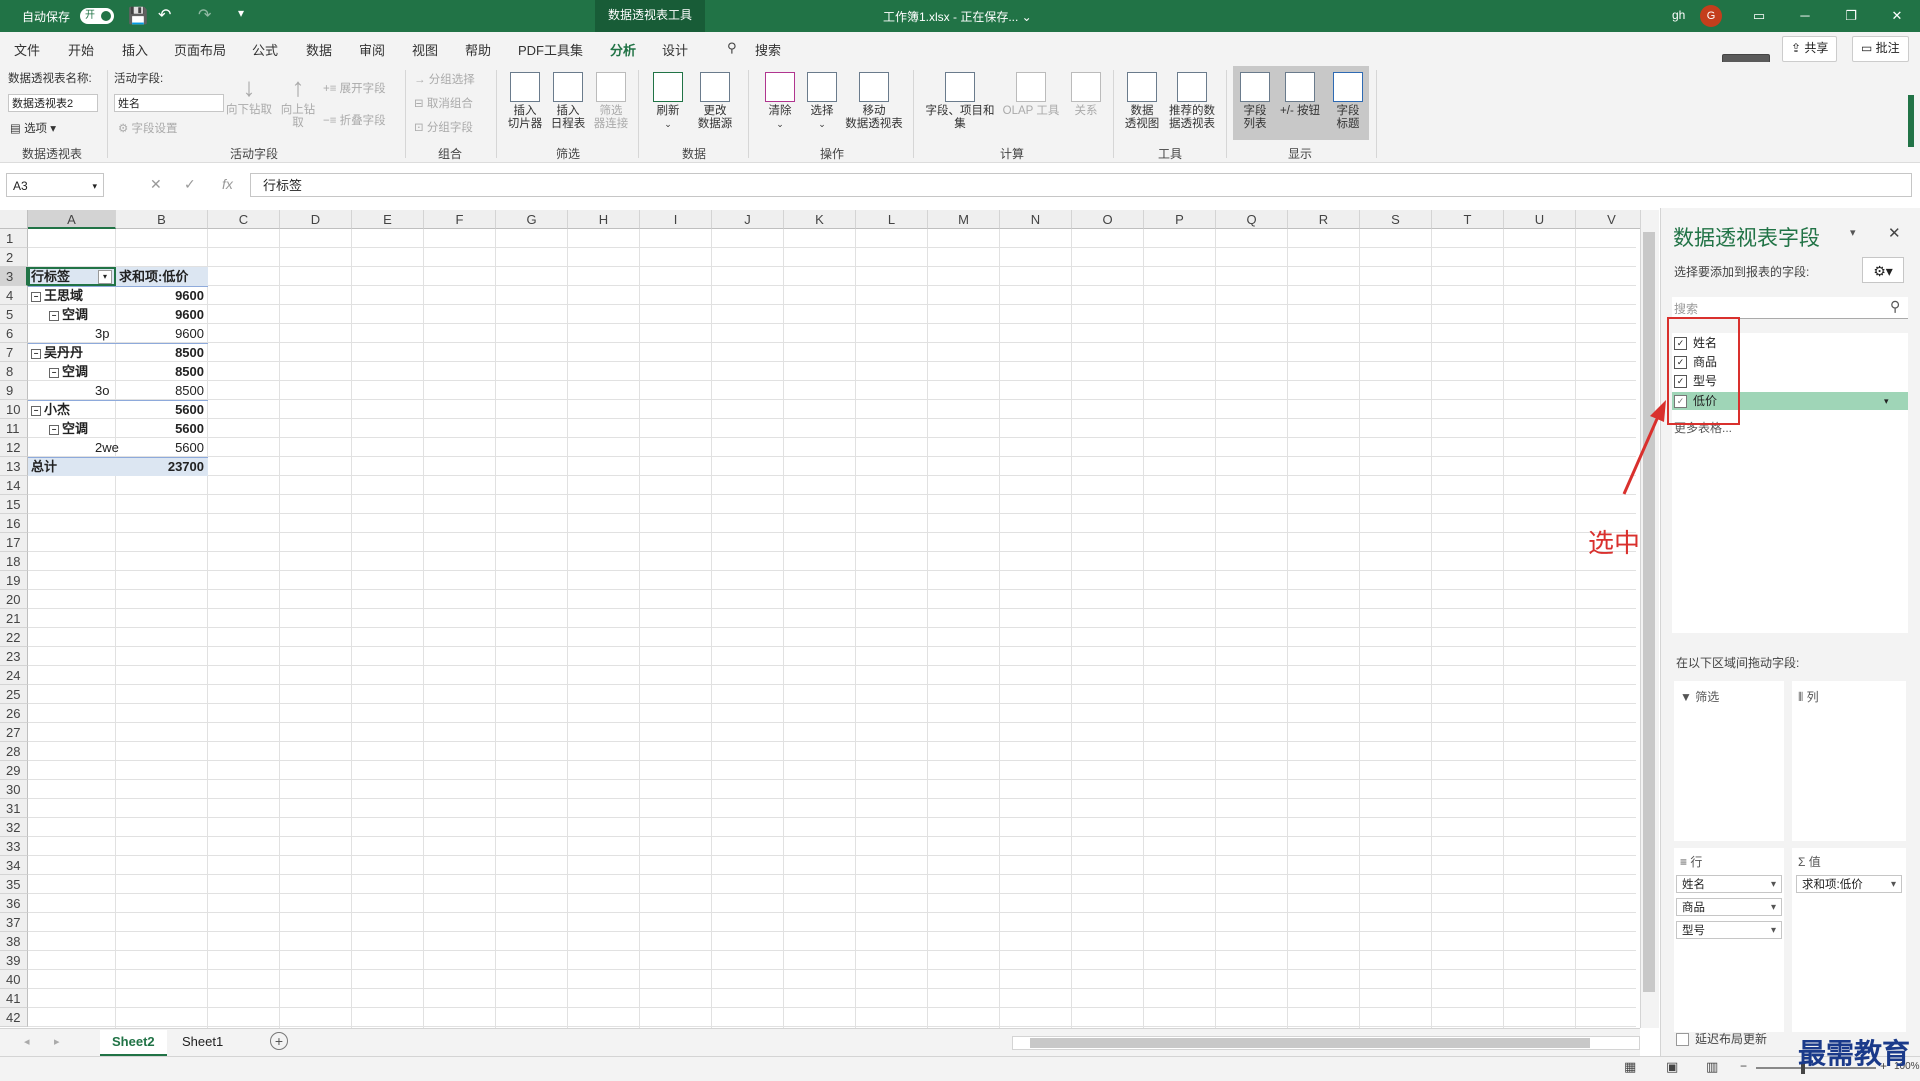 The height and width of the screenshot is (1081, 1920). I want to click on insert-function-icon: fx, so click(227, 184).